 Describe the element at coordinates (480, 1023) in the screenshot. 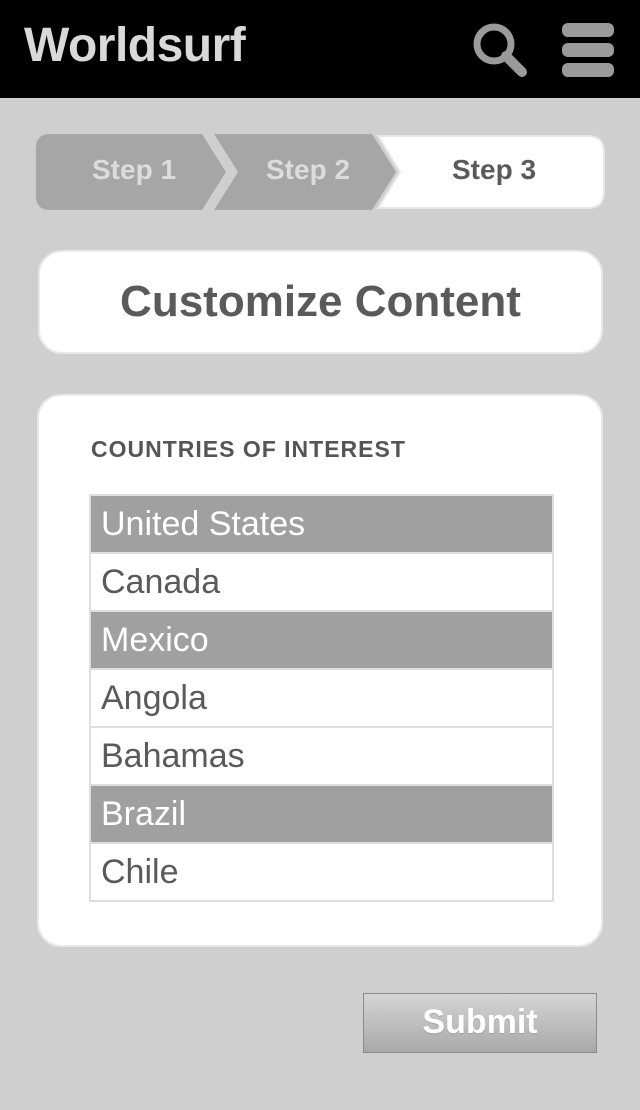

I see `submit-button: Submit` at that location.